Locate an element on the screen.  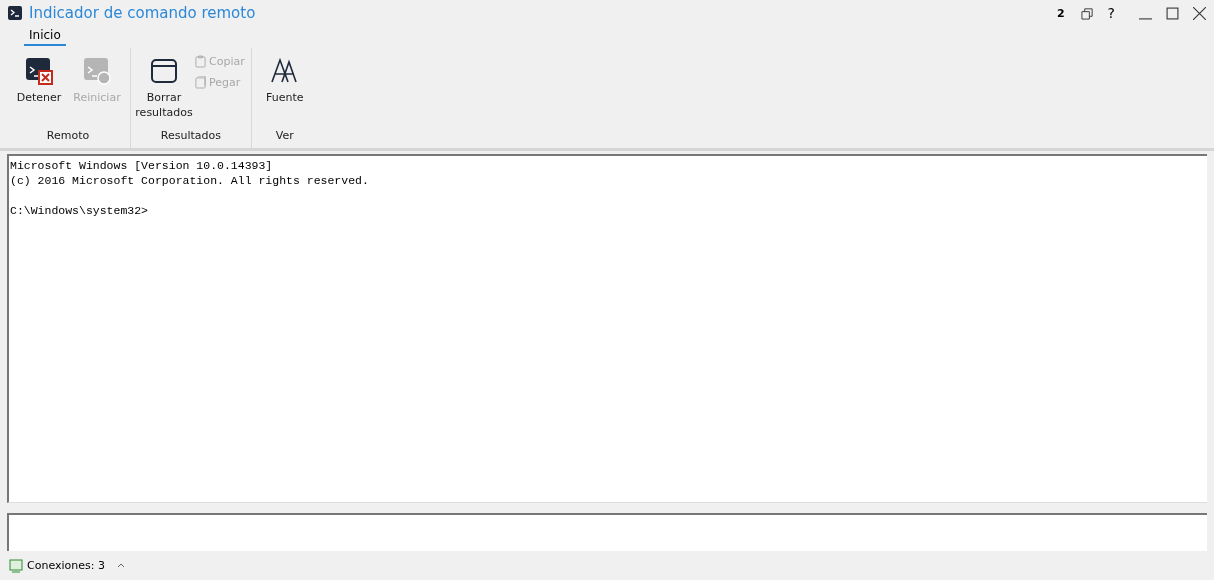
terminal-stop-icon is located at coordinates (39, 71).